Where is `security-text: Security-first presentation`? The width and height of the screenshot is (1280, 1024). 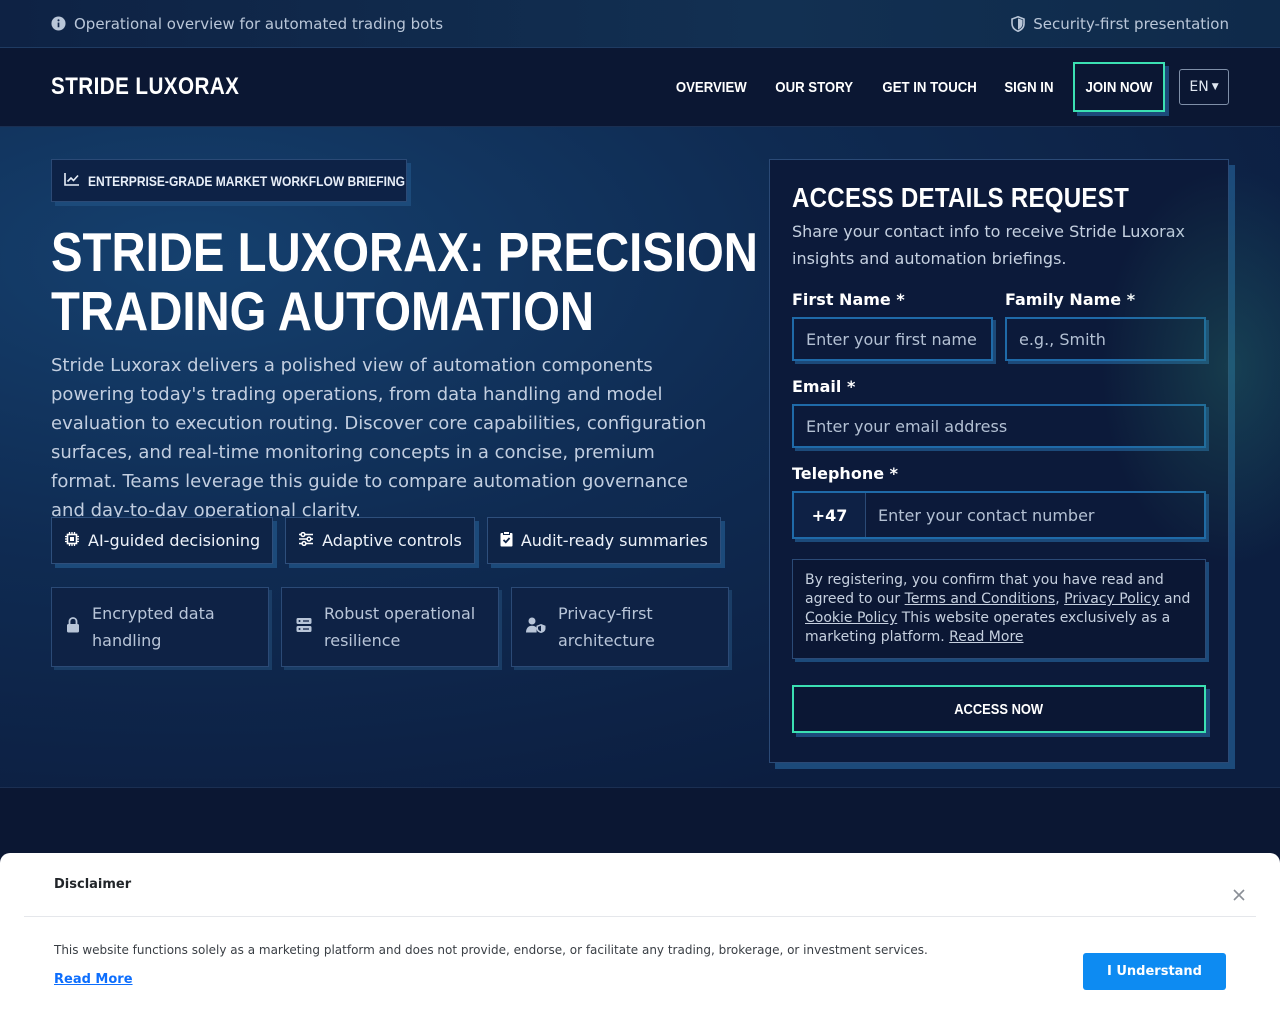 security-text: Security-first presentation is located at coordinates (1131, 23).